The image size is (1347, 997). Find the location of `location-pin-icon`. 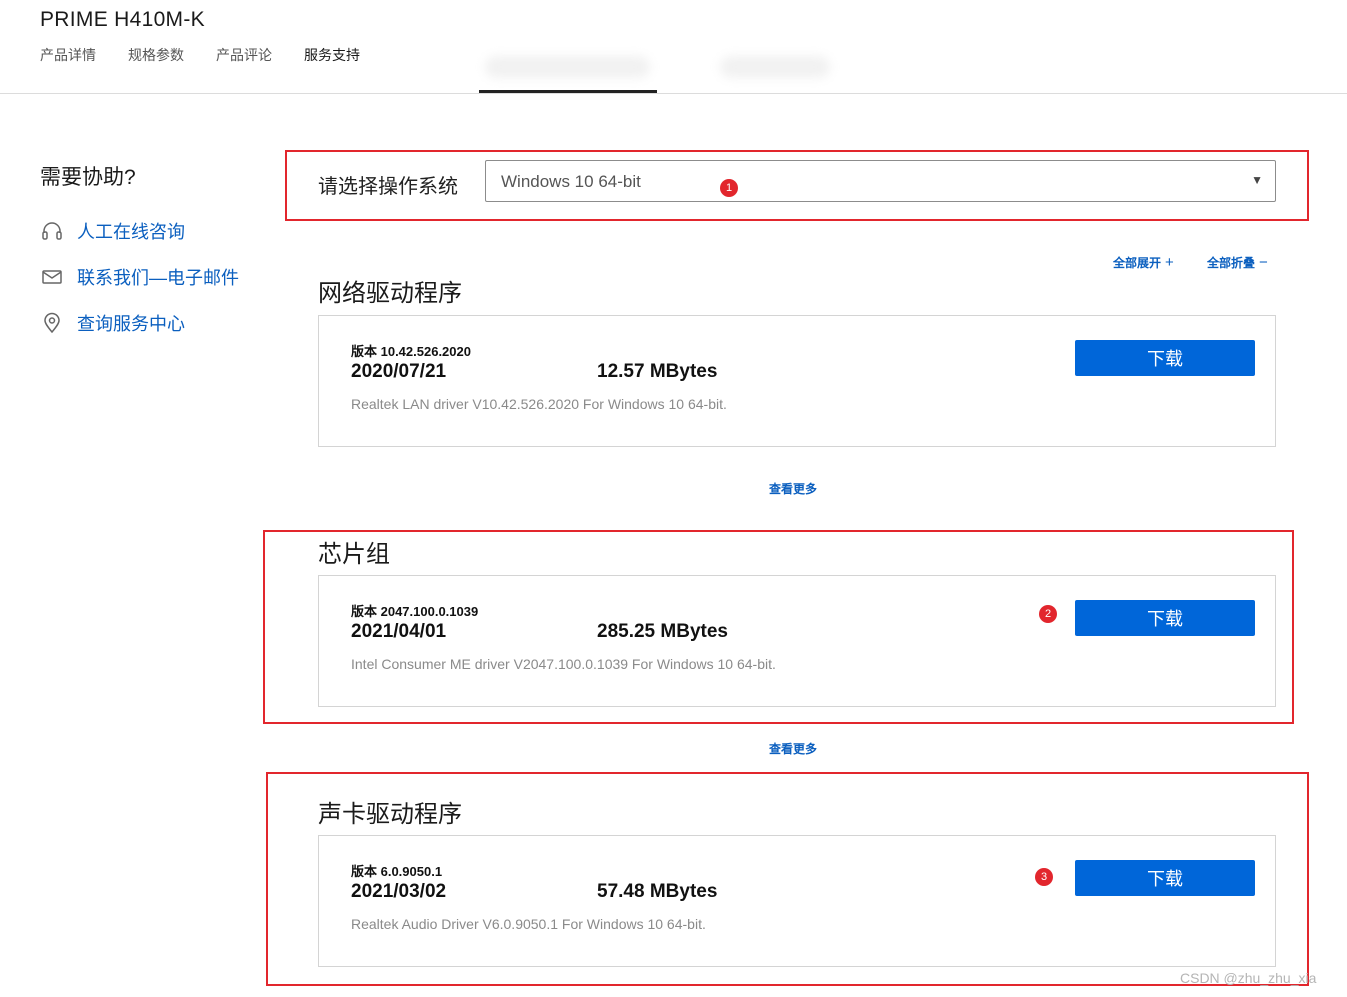

location-pin-icon is located at coordinates (52, 323).